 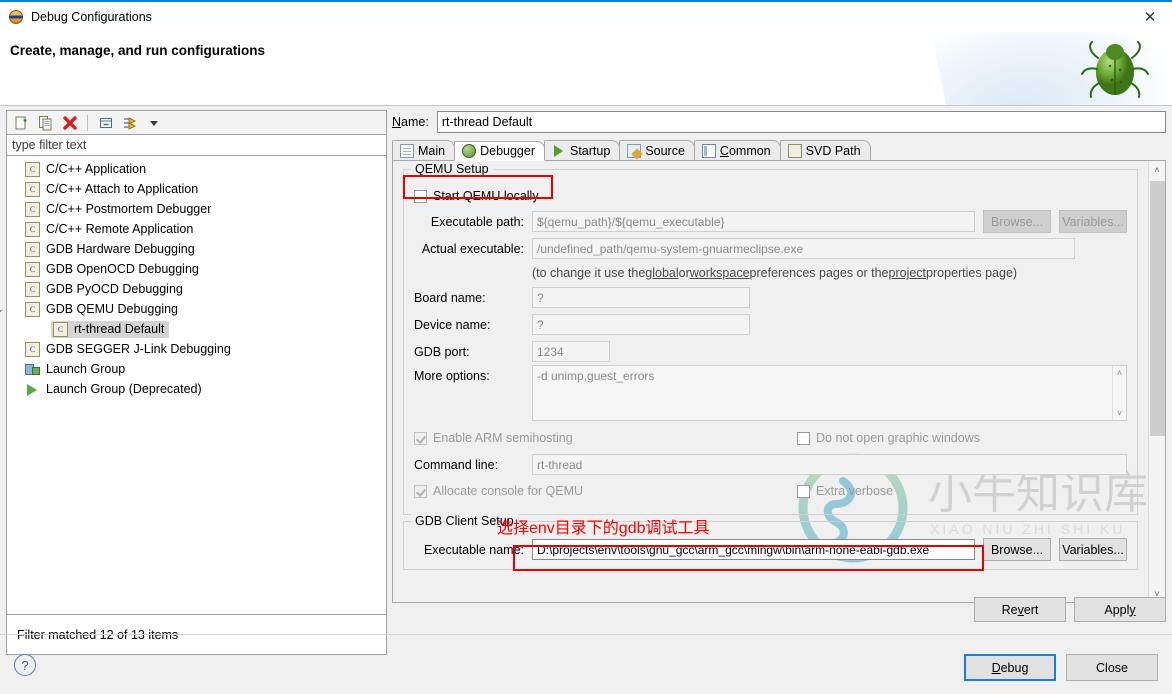 I want to click on do-not-open-graphic-windows-label: Do not open graphic windows, so click(x=898, y=438).